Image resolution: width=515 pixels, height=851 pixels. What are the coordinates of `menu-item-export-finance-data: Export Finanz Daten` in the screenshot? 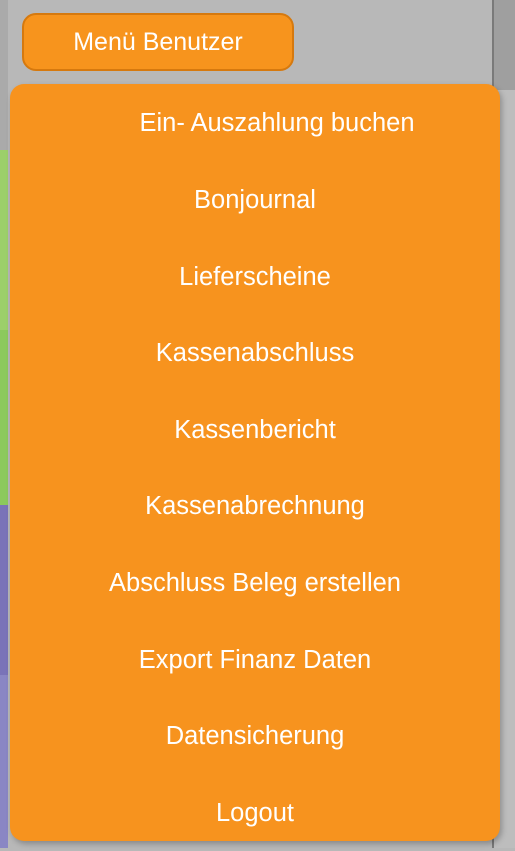 It's located at (255, 660).